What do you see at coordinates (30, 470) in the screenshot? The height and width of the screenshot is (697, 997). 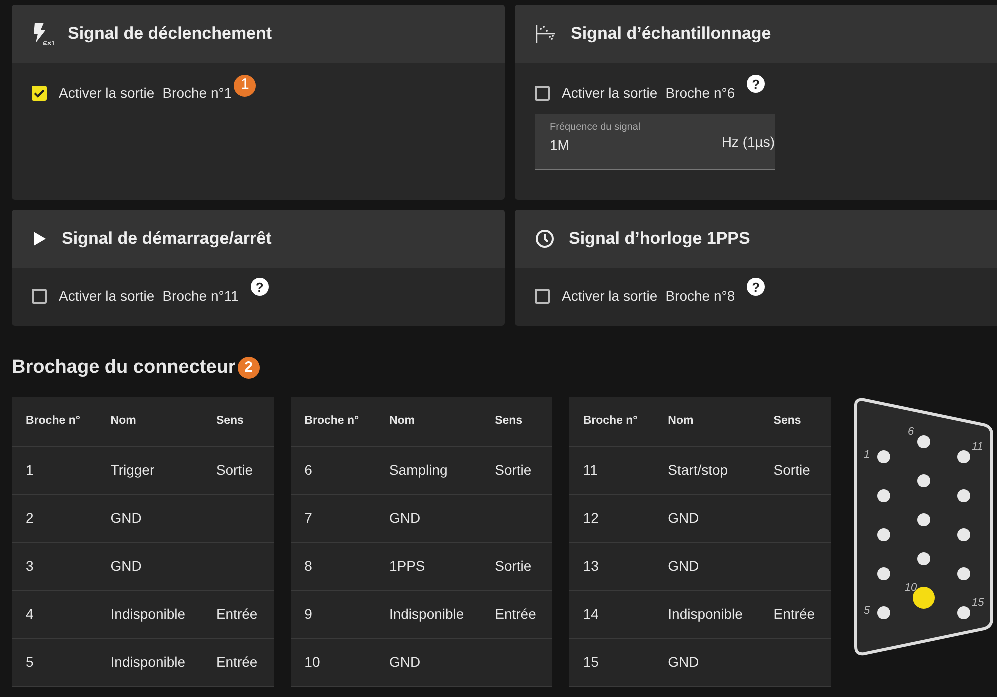 I see `table-cell: 1` at bounding box center [30, 470].